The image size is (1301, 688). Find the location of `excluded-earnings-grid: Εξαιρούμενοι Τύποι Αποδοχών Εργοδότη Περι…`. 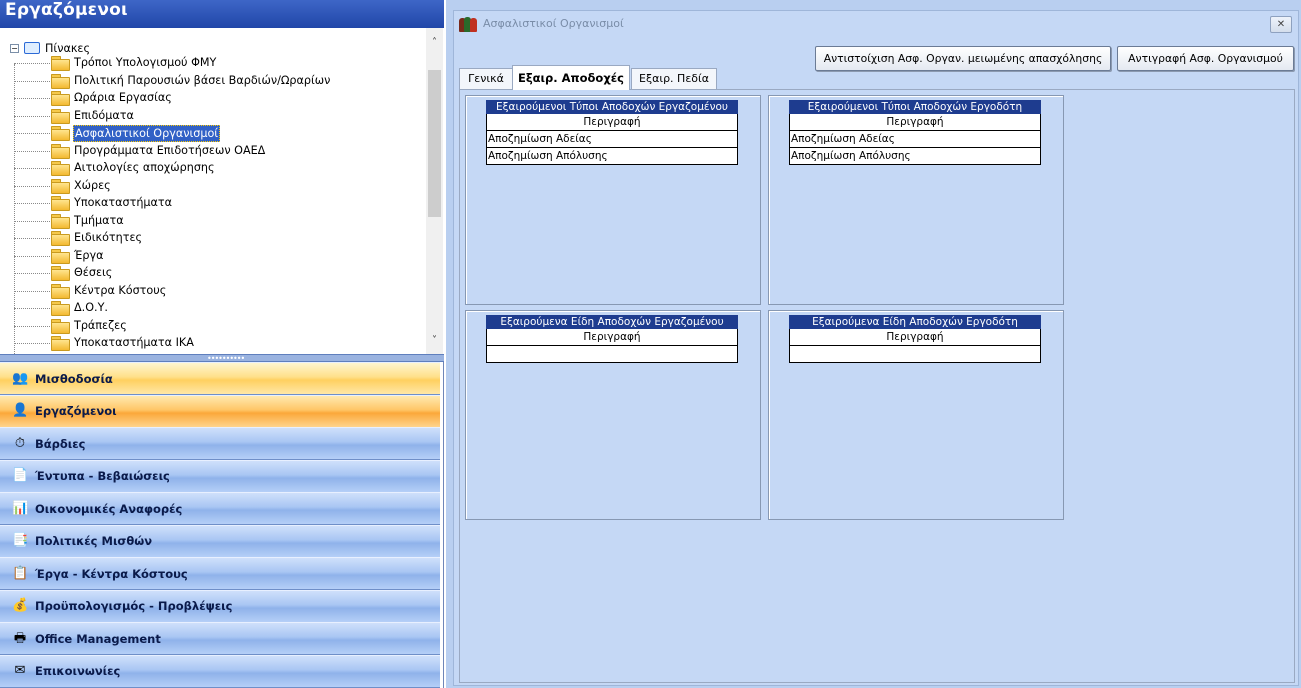

excluded-earnings-grid: Εξαιρούμενοι Τύποι Αποδοχών Εργοδότη Περι… is located at coordinates (915, 132).